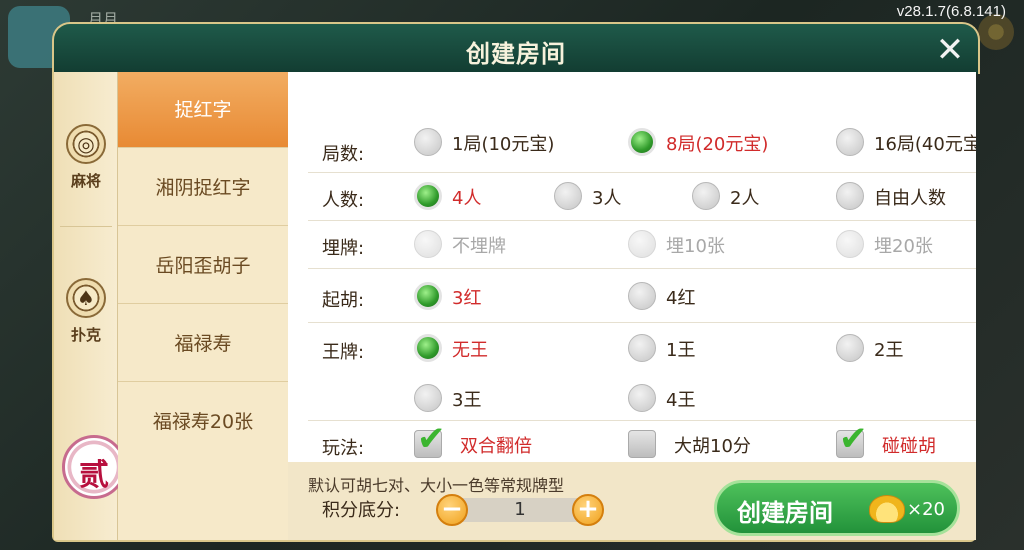 This screenshot has width=1024, height=550. Describe the element at coordinates (745, 198) in the screenshot. I see `option-text: 2人` at that location.